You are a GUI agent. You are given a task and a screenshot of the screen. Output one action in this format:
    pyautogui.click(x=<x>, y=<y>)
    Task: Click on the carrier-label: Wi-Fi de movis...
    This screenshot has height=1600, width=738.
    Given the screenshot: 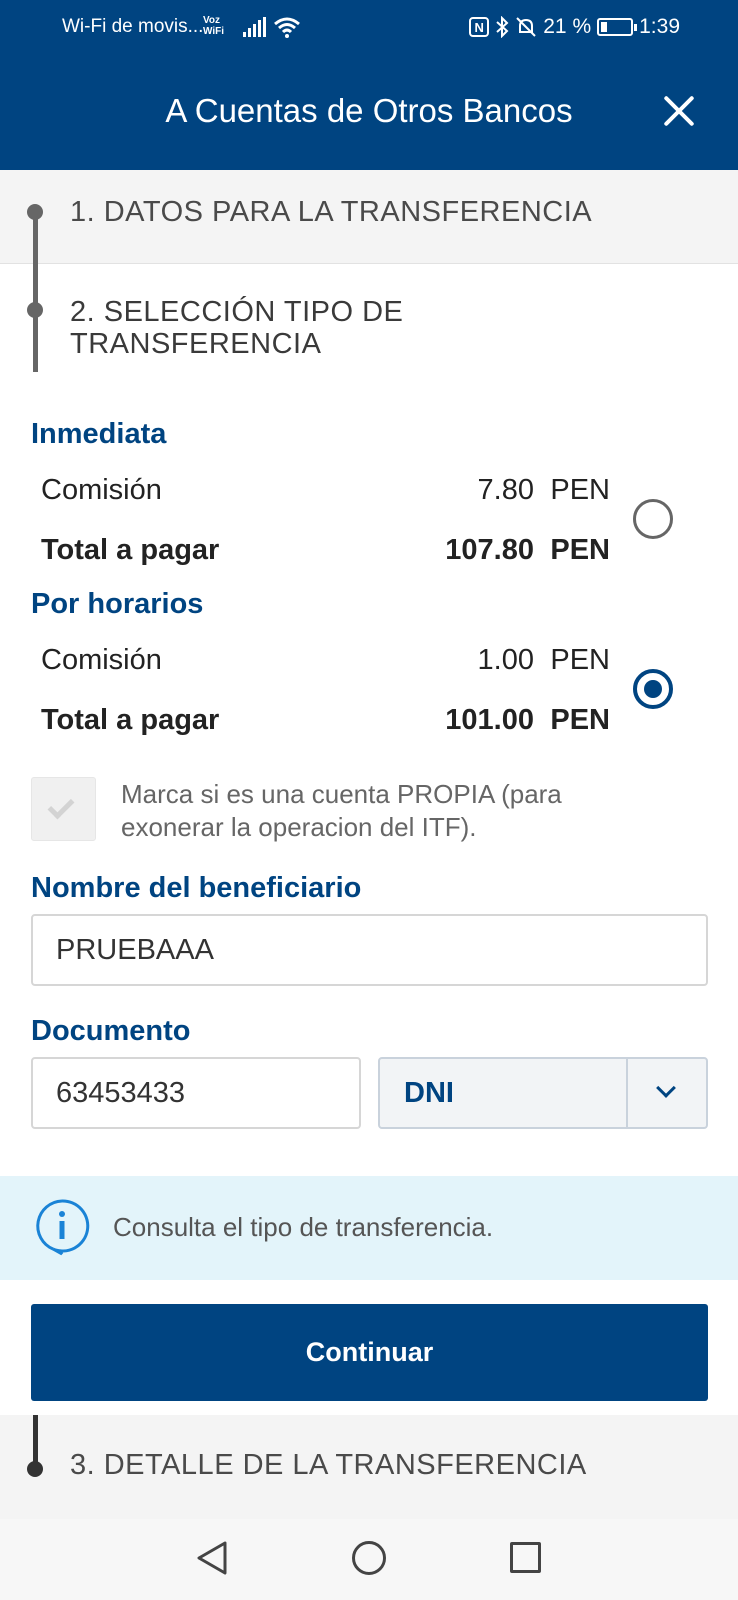 What is the action you would take?
    pyautogui.click(x=133, y=26)
    